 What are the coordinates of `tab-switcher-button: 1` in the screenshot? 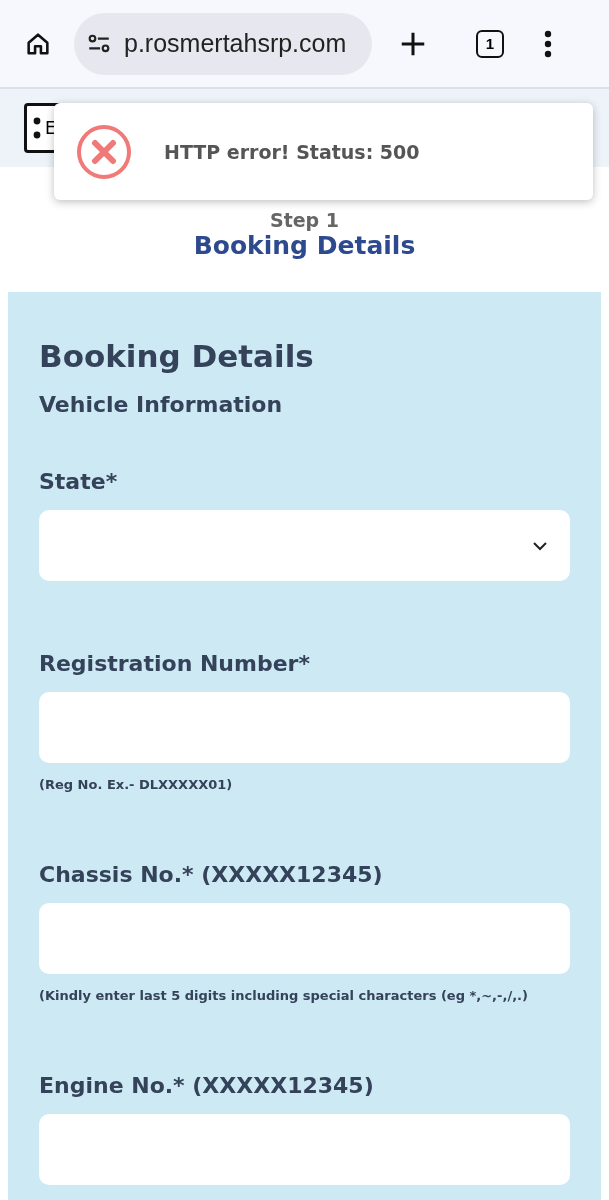 It's located at (490, 43).